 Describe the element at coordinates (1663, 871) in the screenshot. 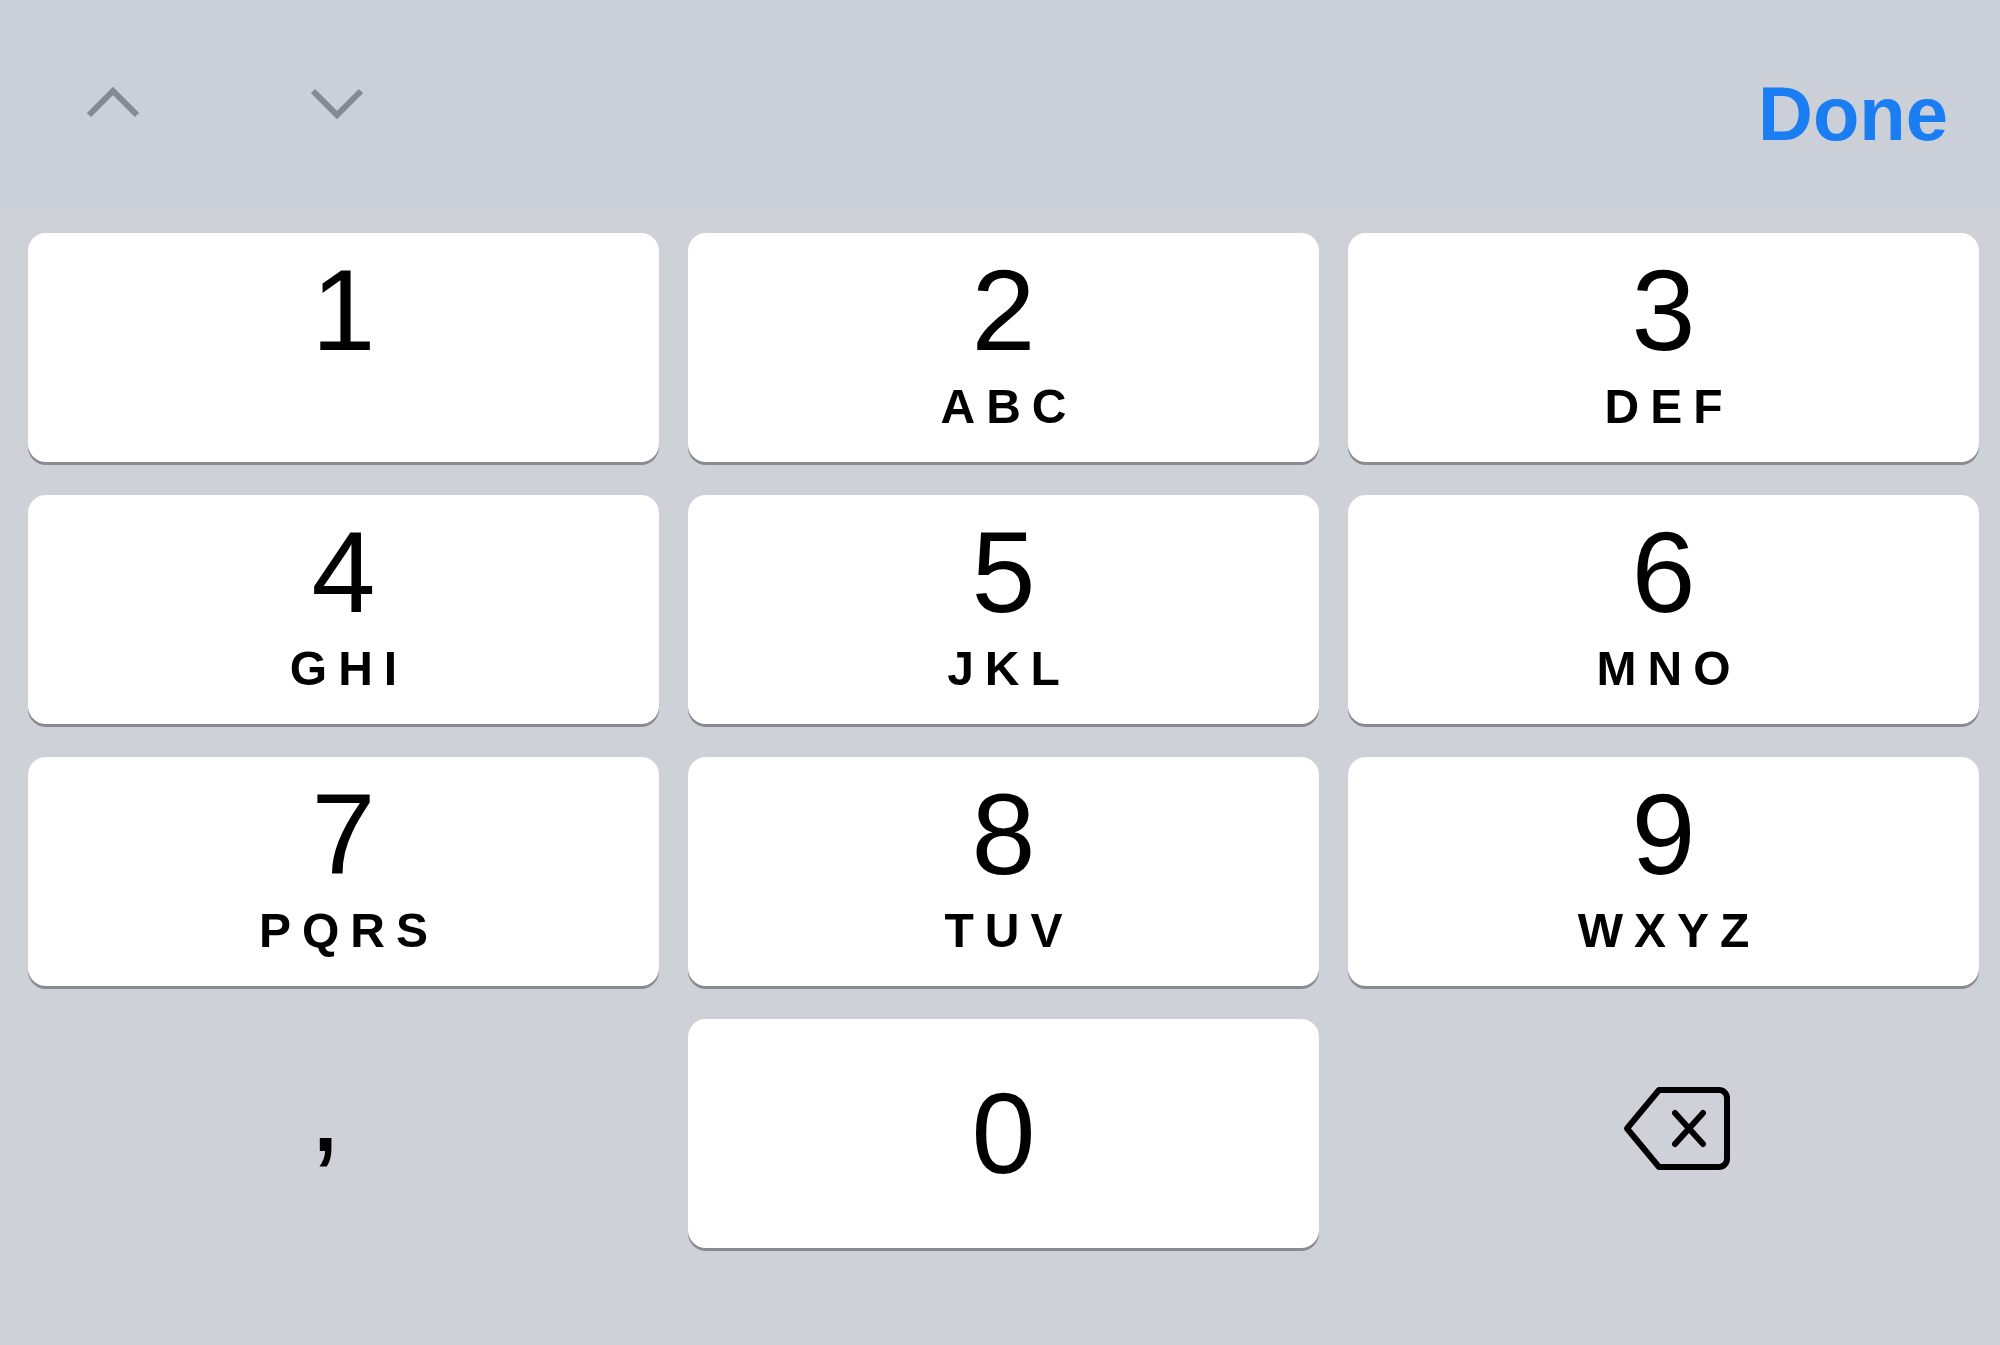

I see `digit-key: 9 WXYZ` at that location.